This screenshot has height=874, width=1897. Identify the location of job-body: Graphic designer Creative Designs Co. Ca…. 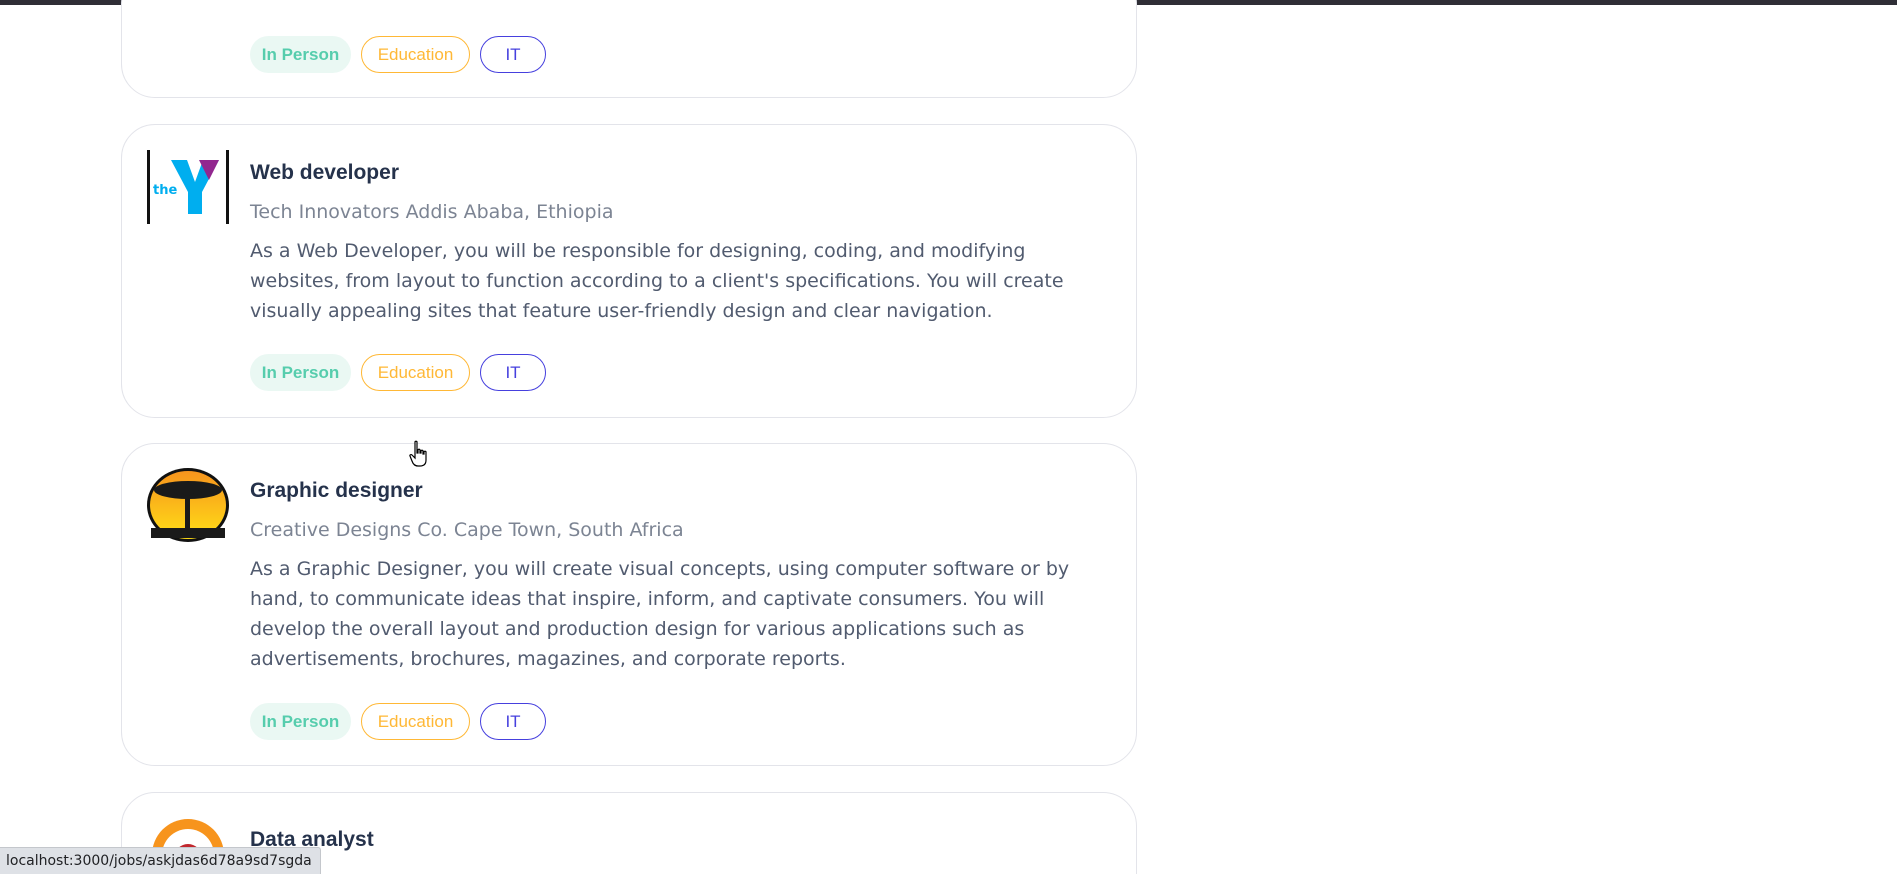
(675, 576).